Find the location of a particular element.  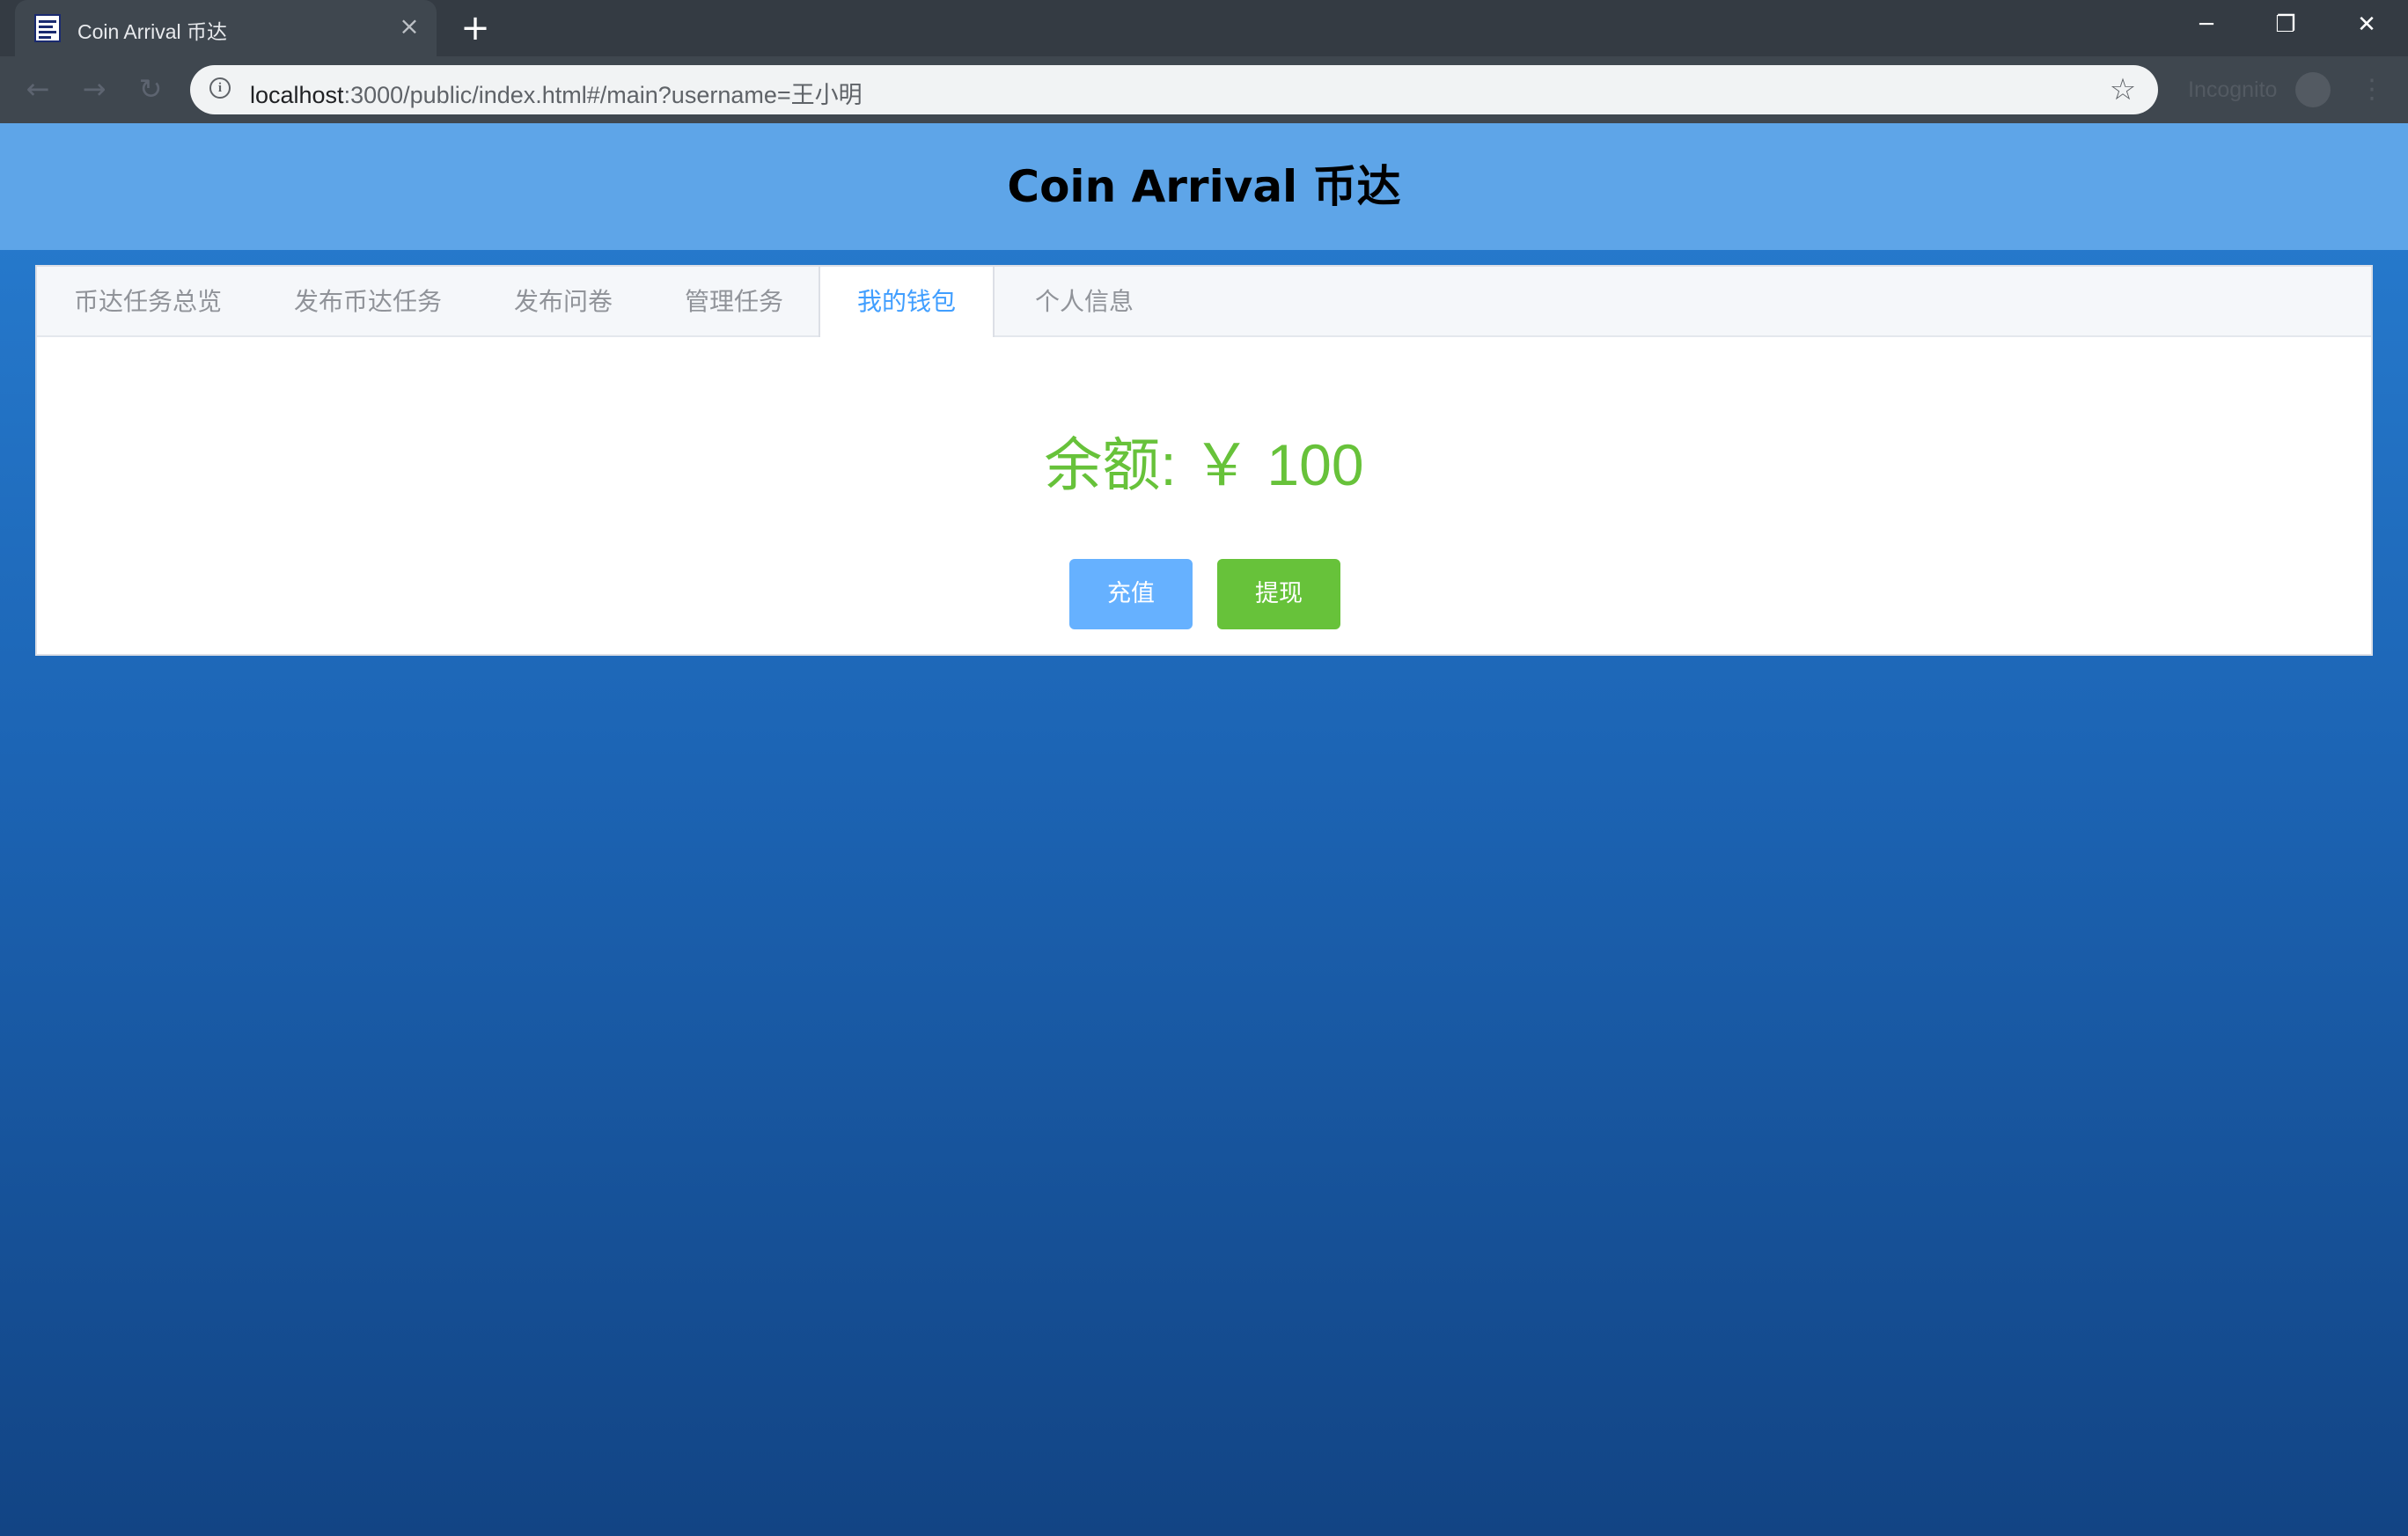

tab-task-overview: 币达任务总览 is located at coordinates (148, 302).